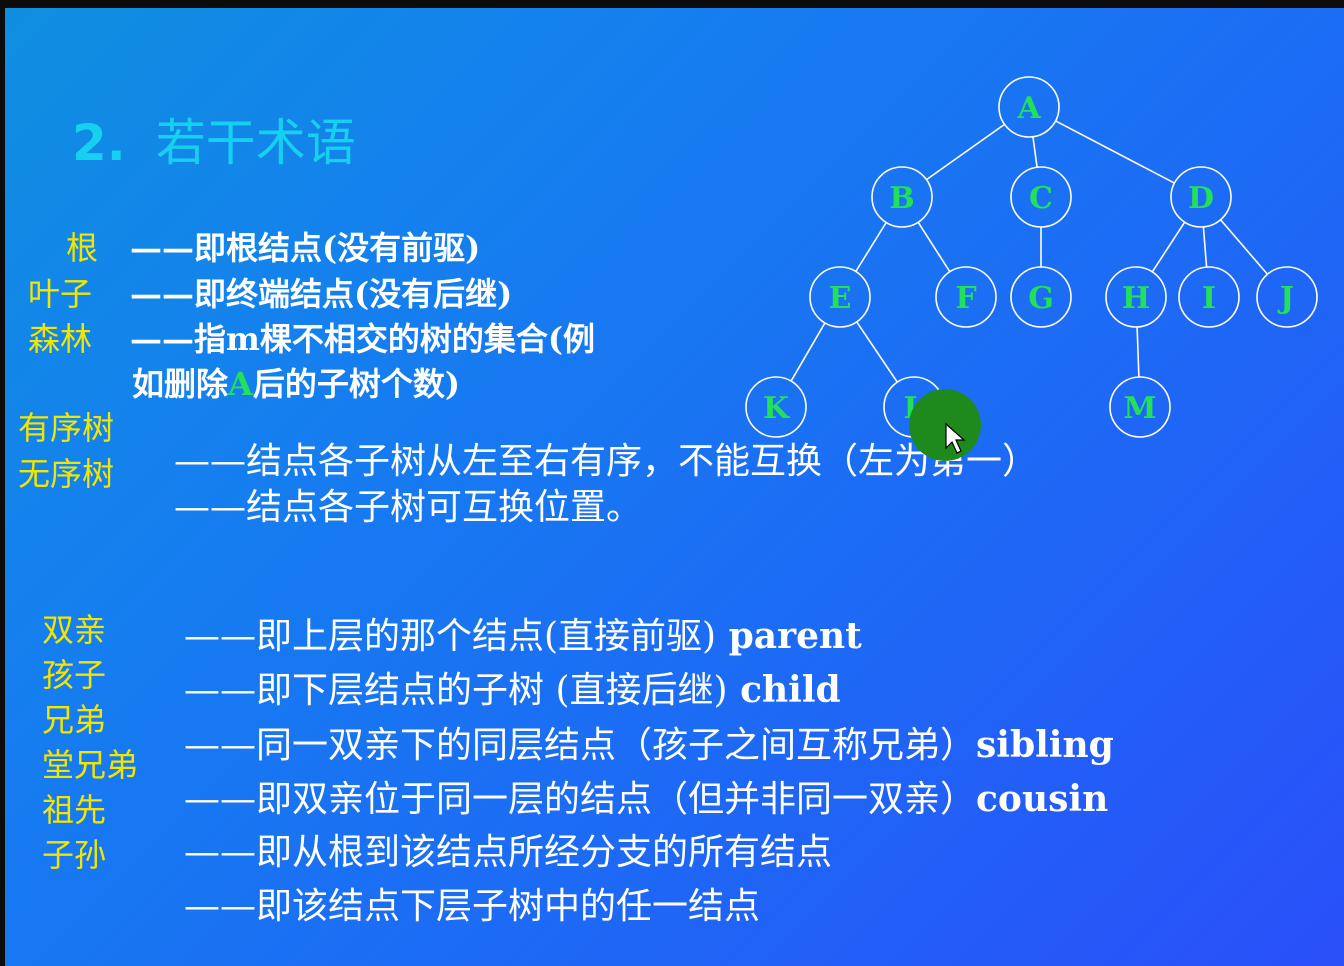 This screenshot has height=966, width=1344. I want to click on tree-edge-a-d, so click(1115, 152).